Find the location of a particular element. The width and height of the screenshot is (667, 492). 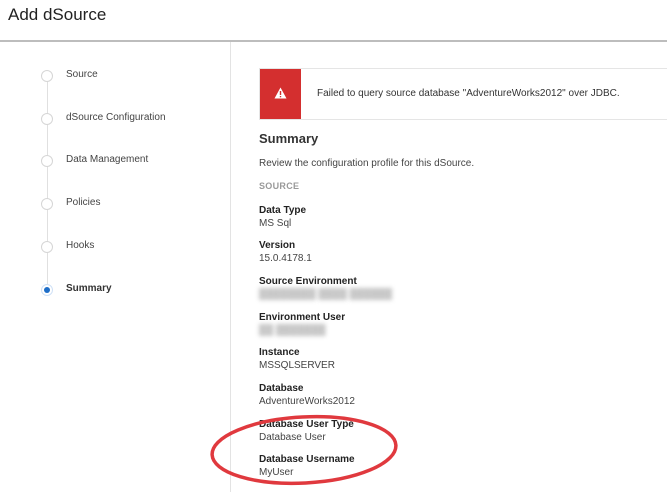

page-title: Add dSource is located at coordinates (57, 14).